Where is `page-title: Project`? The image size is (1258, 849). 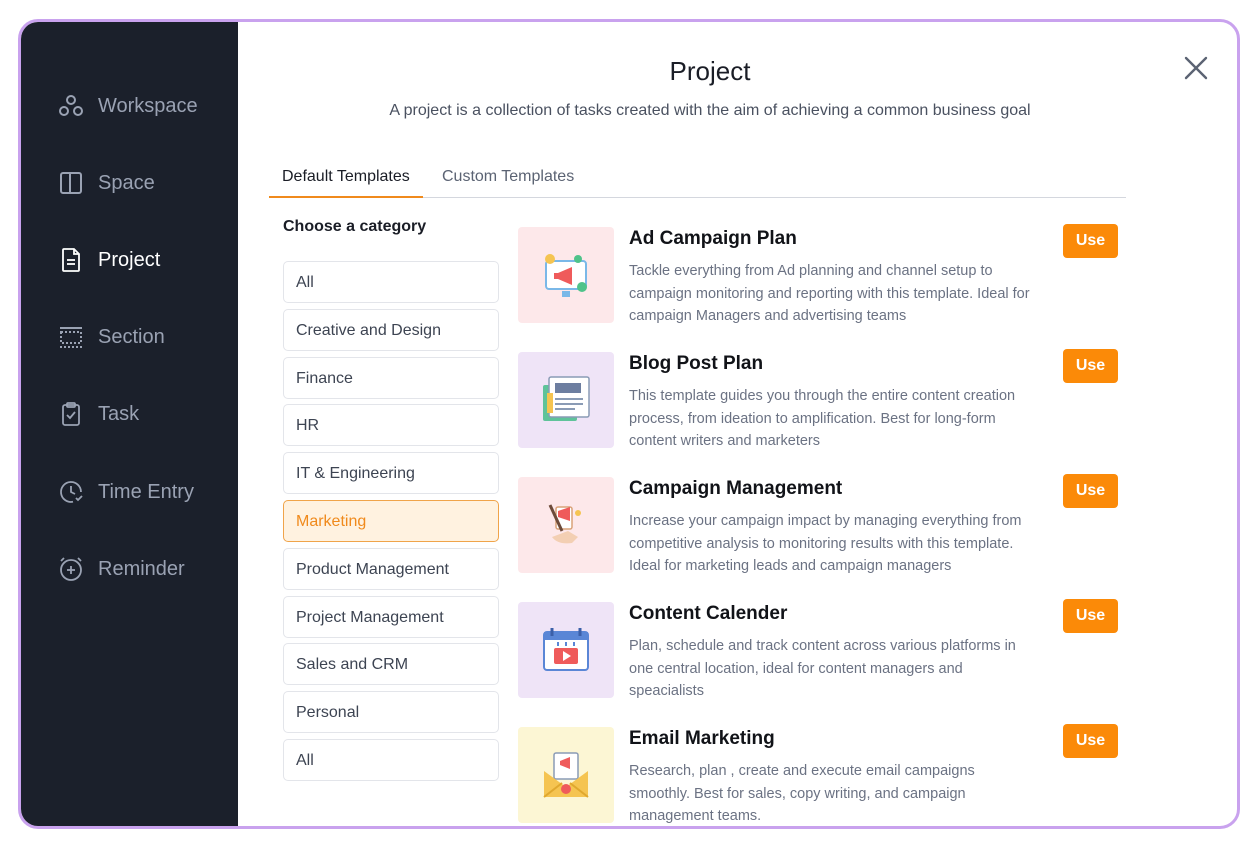
page-title: Project is located at coordinates (710, 71).